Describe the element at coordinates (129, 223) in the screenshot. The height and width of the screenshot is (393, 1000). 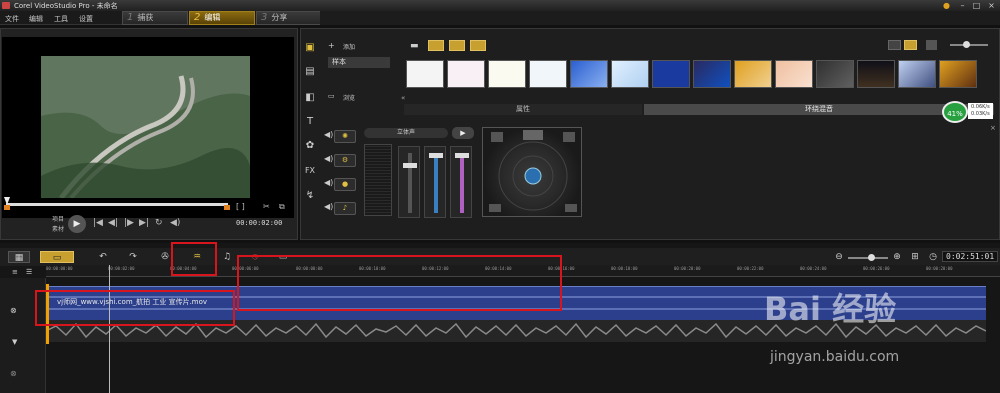
I see `next-frame-icon: |▶` at that location.